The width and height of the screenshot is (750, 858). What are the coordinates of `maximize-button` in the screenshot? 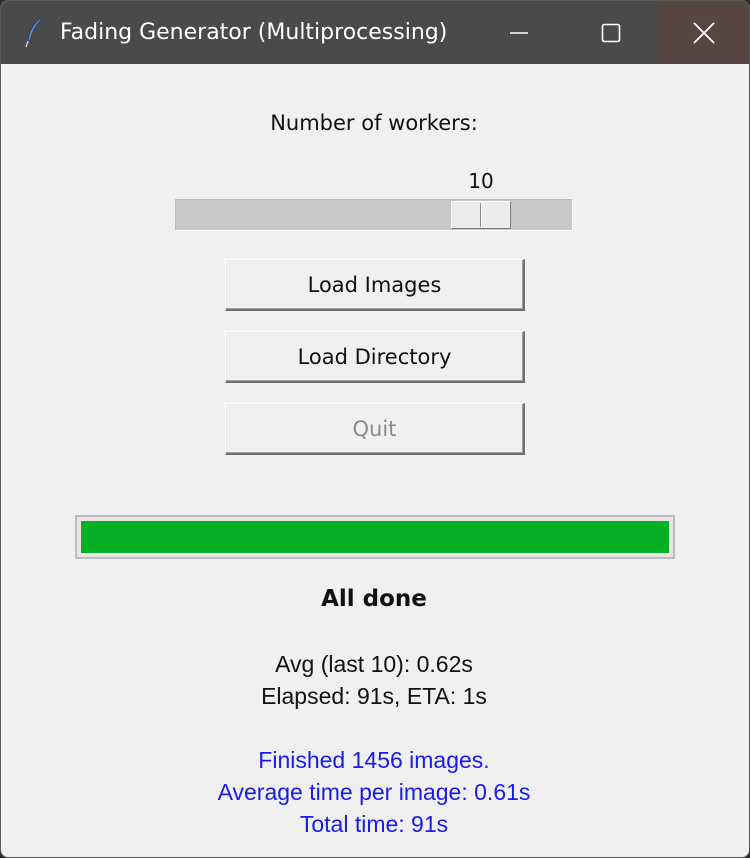 It's located at (611, 32).